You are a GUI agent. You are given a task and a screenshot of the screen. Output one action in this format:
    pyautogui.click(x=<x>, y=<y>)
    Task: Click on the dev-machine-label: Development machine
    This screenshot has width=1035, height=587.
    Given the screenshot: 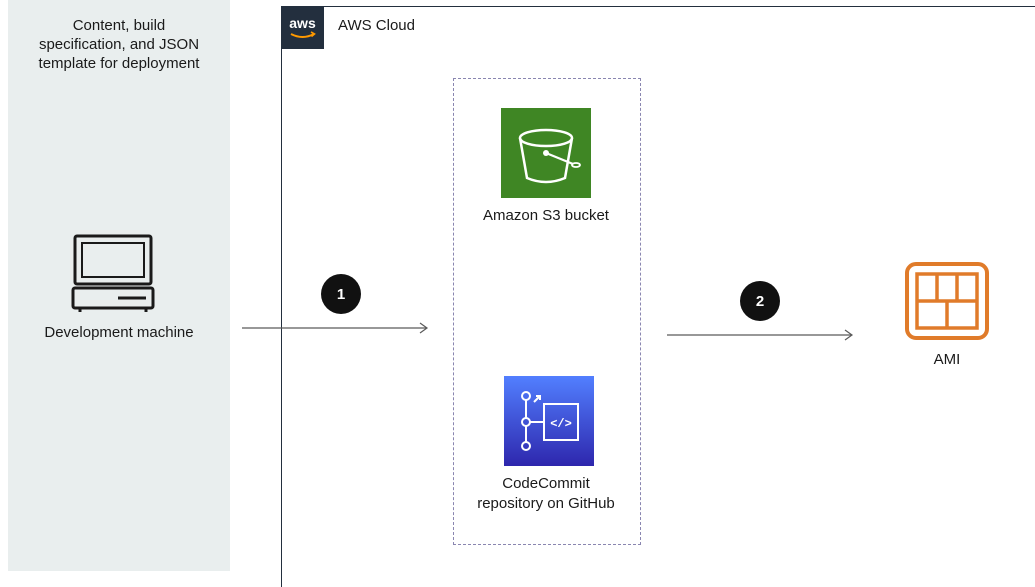 What is the action you would take?
    pyautogui.click(x=119, y=332)
    